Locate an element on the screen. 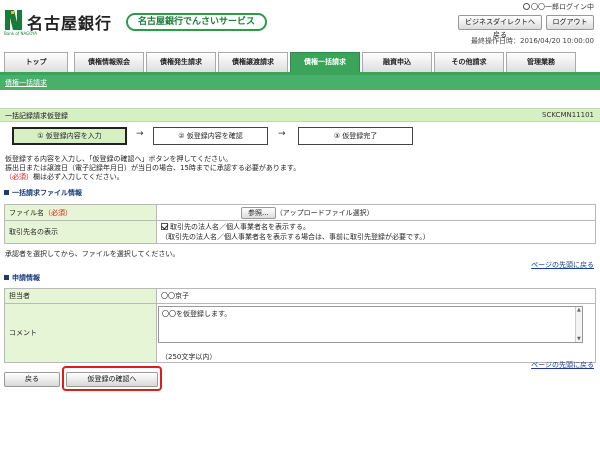  service-name-badge: 名古屋銀行でんさいサービス is located at coordinates (197, 22).